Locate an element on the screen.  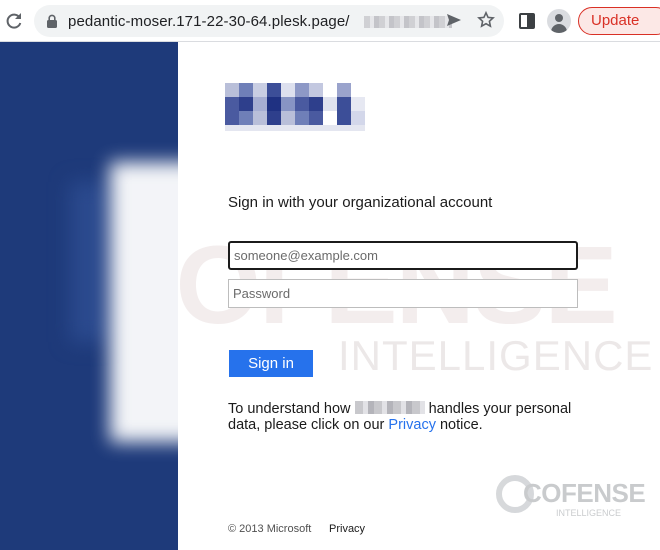
redacted-url-segment is located at coordinates (408, 22).